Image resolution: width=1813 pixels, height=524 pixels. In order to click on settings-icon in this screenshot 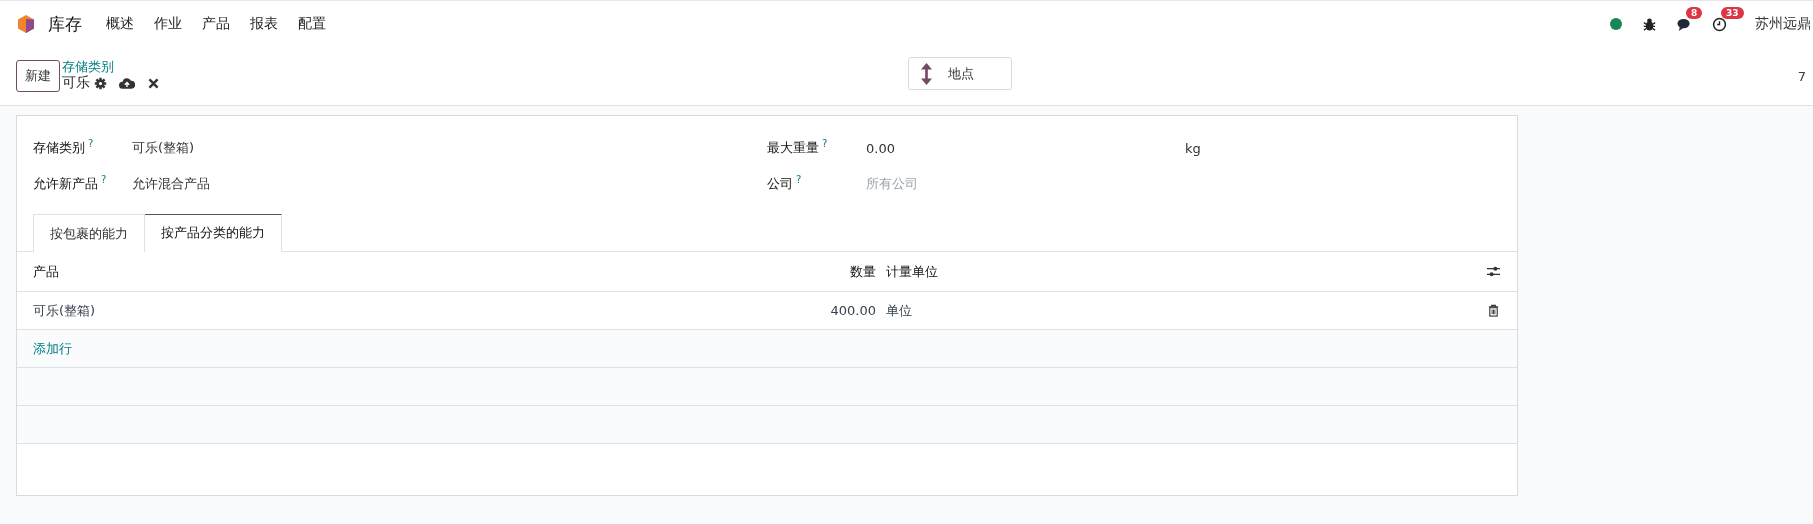, I will do `click(100, 83)`.